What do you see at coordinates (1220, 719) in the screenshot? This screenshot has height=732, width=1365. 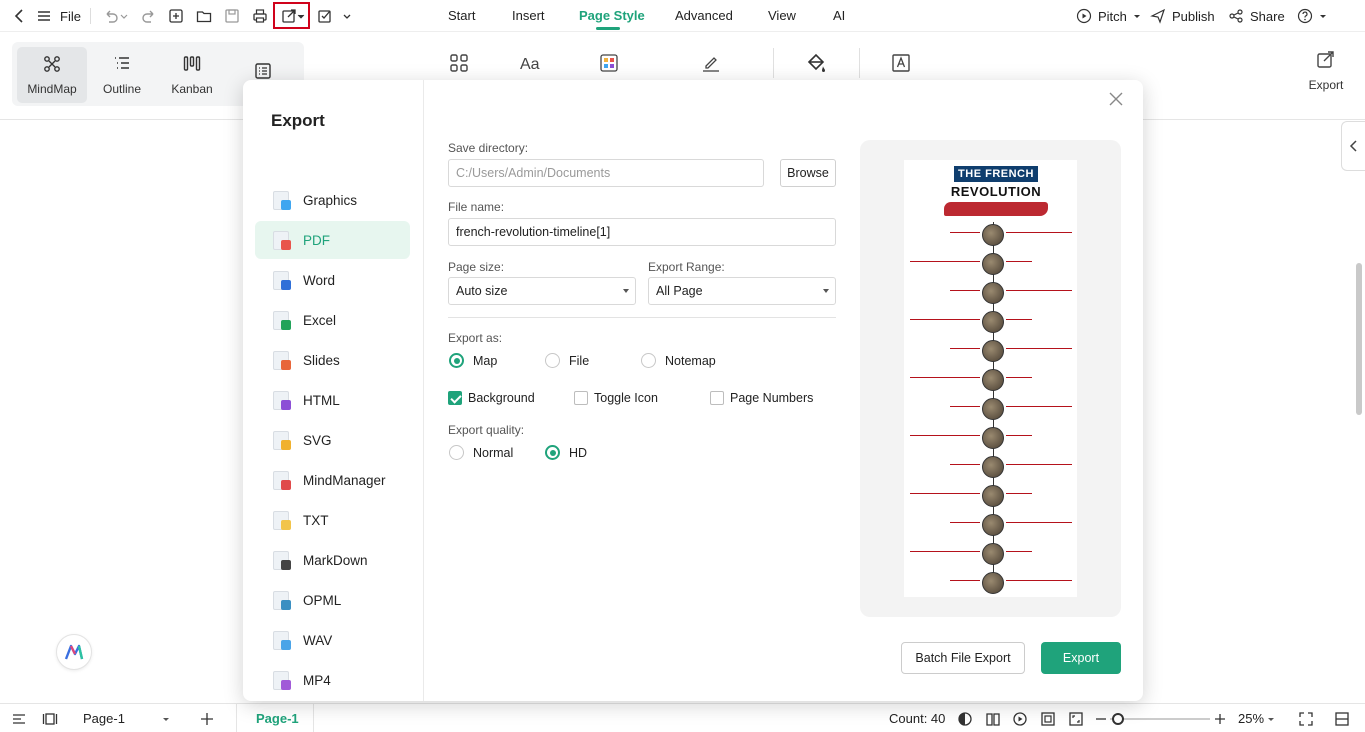 I see `zoom-in-icon` at bounding box center [1220, 719].